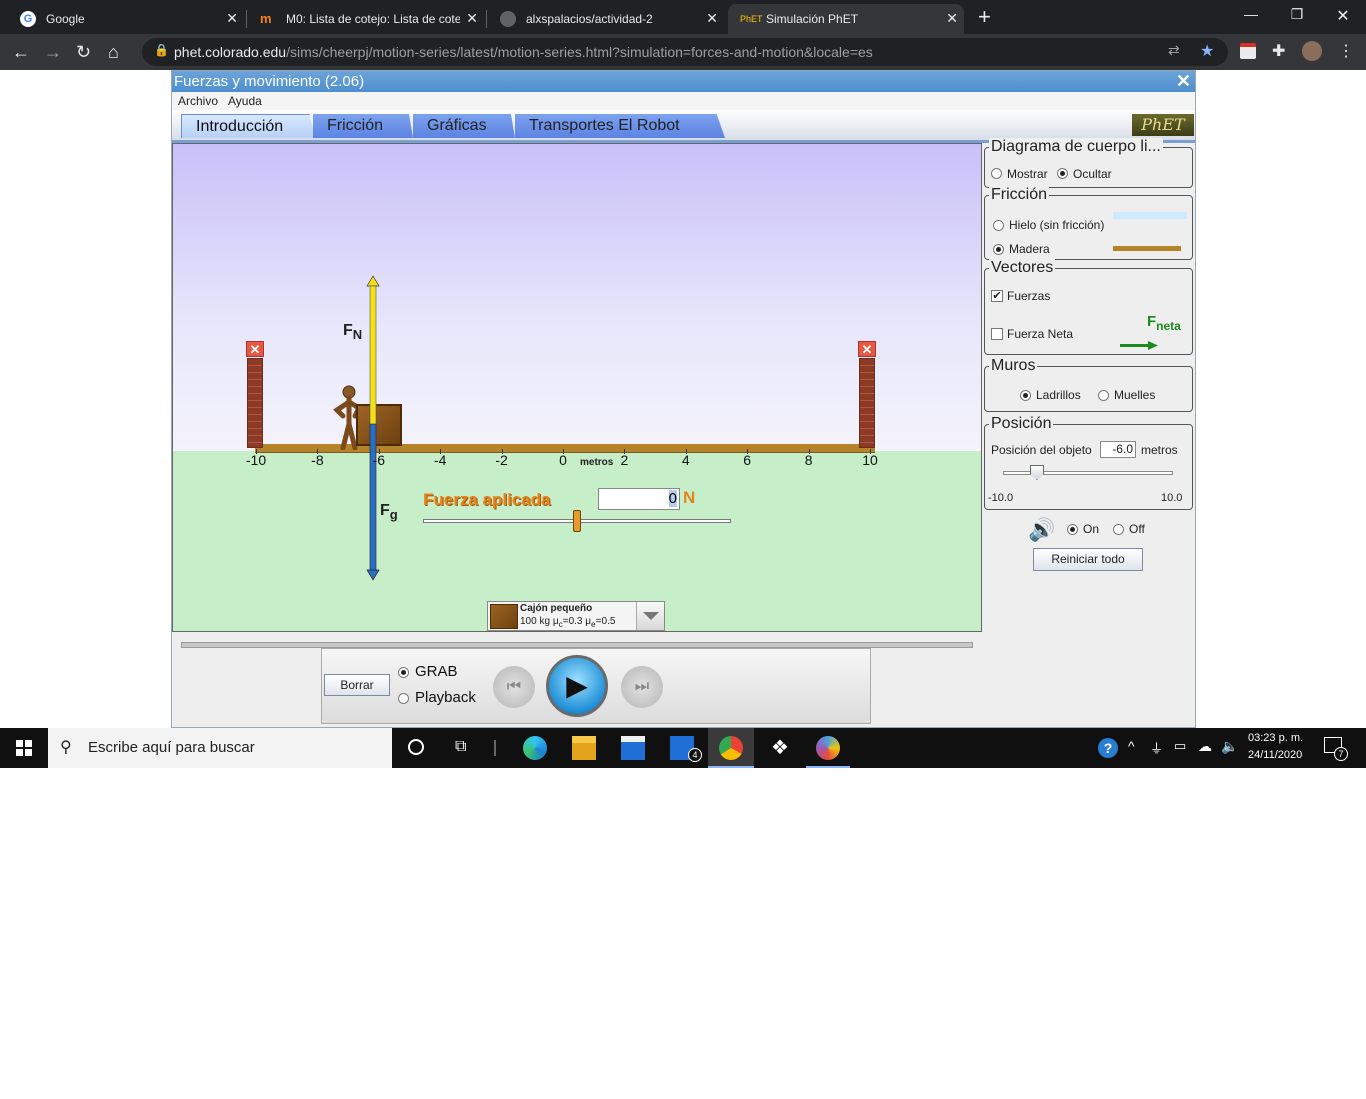 The width and height of the screenshot is (1366, 1099). Describe the element at coordinates (126, 19) in the screenshot. I see `browser-tab-google: G Google ✕` at that location.